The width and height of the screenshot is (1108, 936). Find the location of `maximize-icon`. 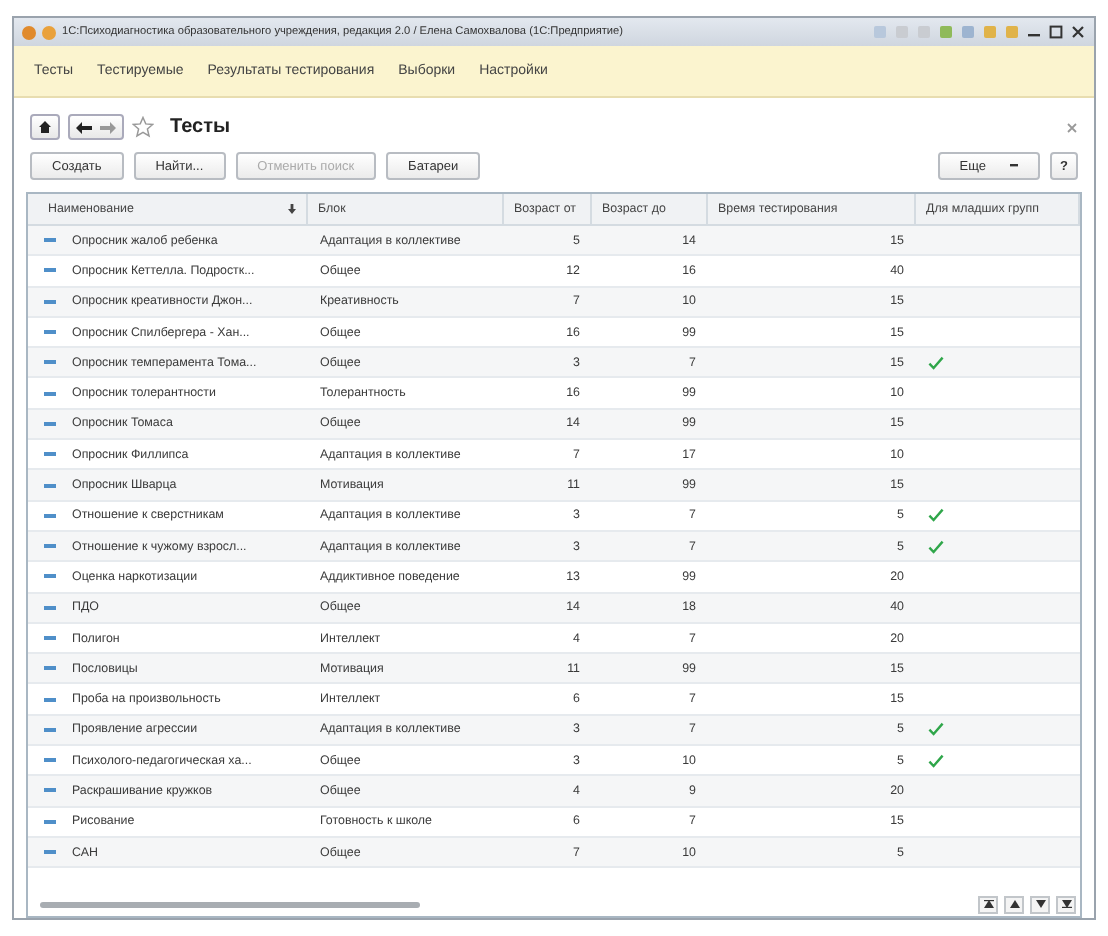

maximize-icon is located at coordinates (1056, 32).